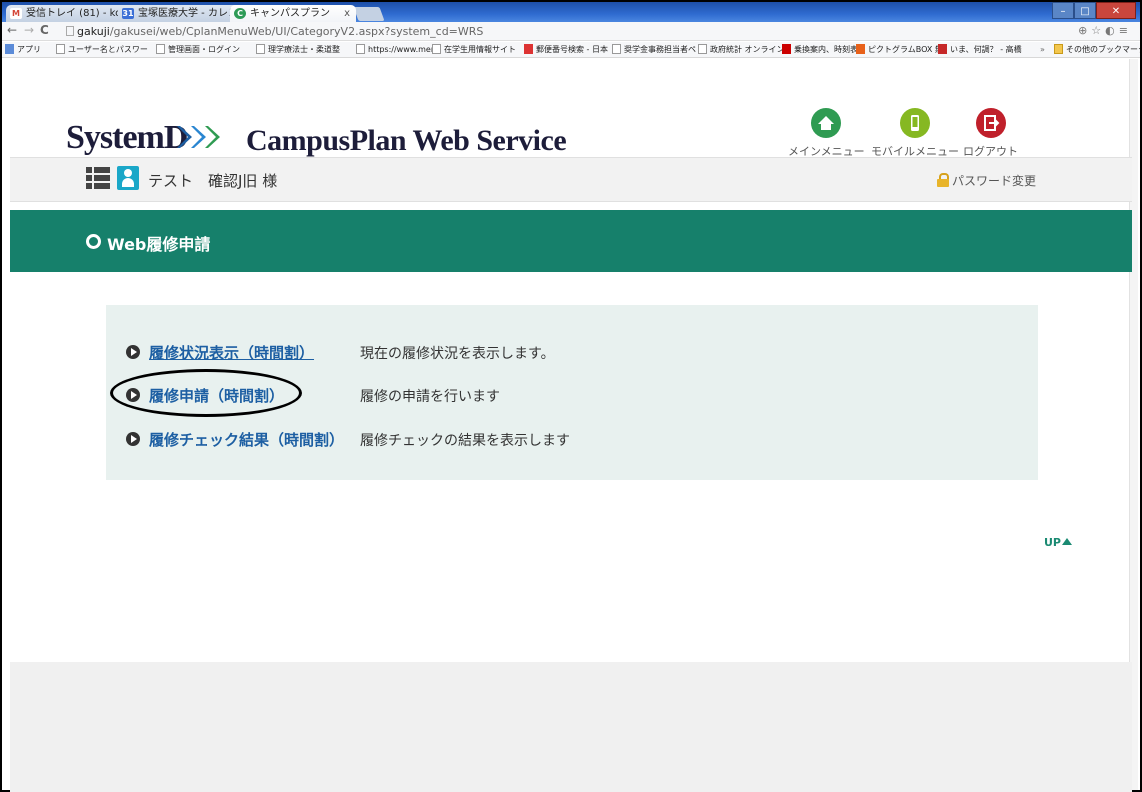 The image size is (1142, 792). What do you see at coordinates (108, 49) in the screenshot?
I see `bookmark-label: ユーザー名とパスワー` at bounding box center [108, 49].